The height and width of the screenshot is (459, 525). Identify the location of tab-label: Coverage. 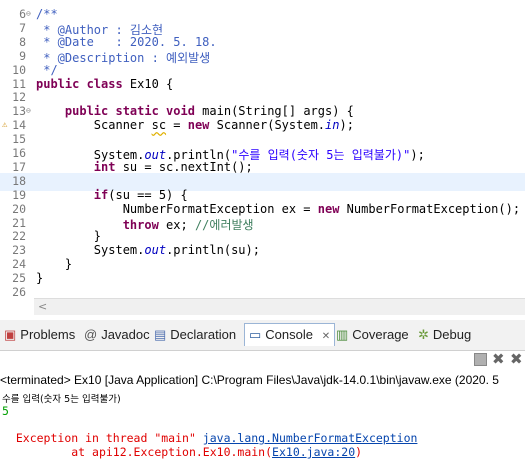
(380, 334).